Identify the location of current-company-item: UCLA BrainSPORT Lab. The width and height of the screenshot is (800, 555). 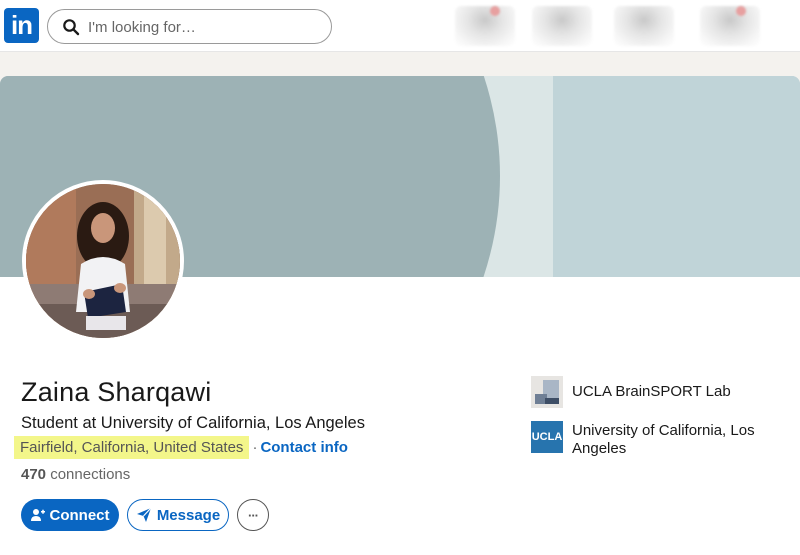
(651, 392).